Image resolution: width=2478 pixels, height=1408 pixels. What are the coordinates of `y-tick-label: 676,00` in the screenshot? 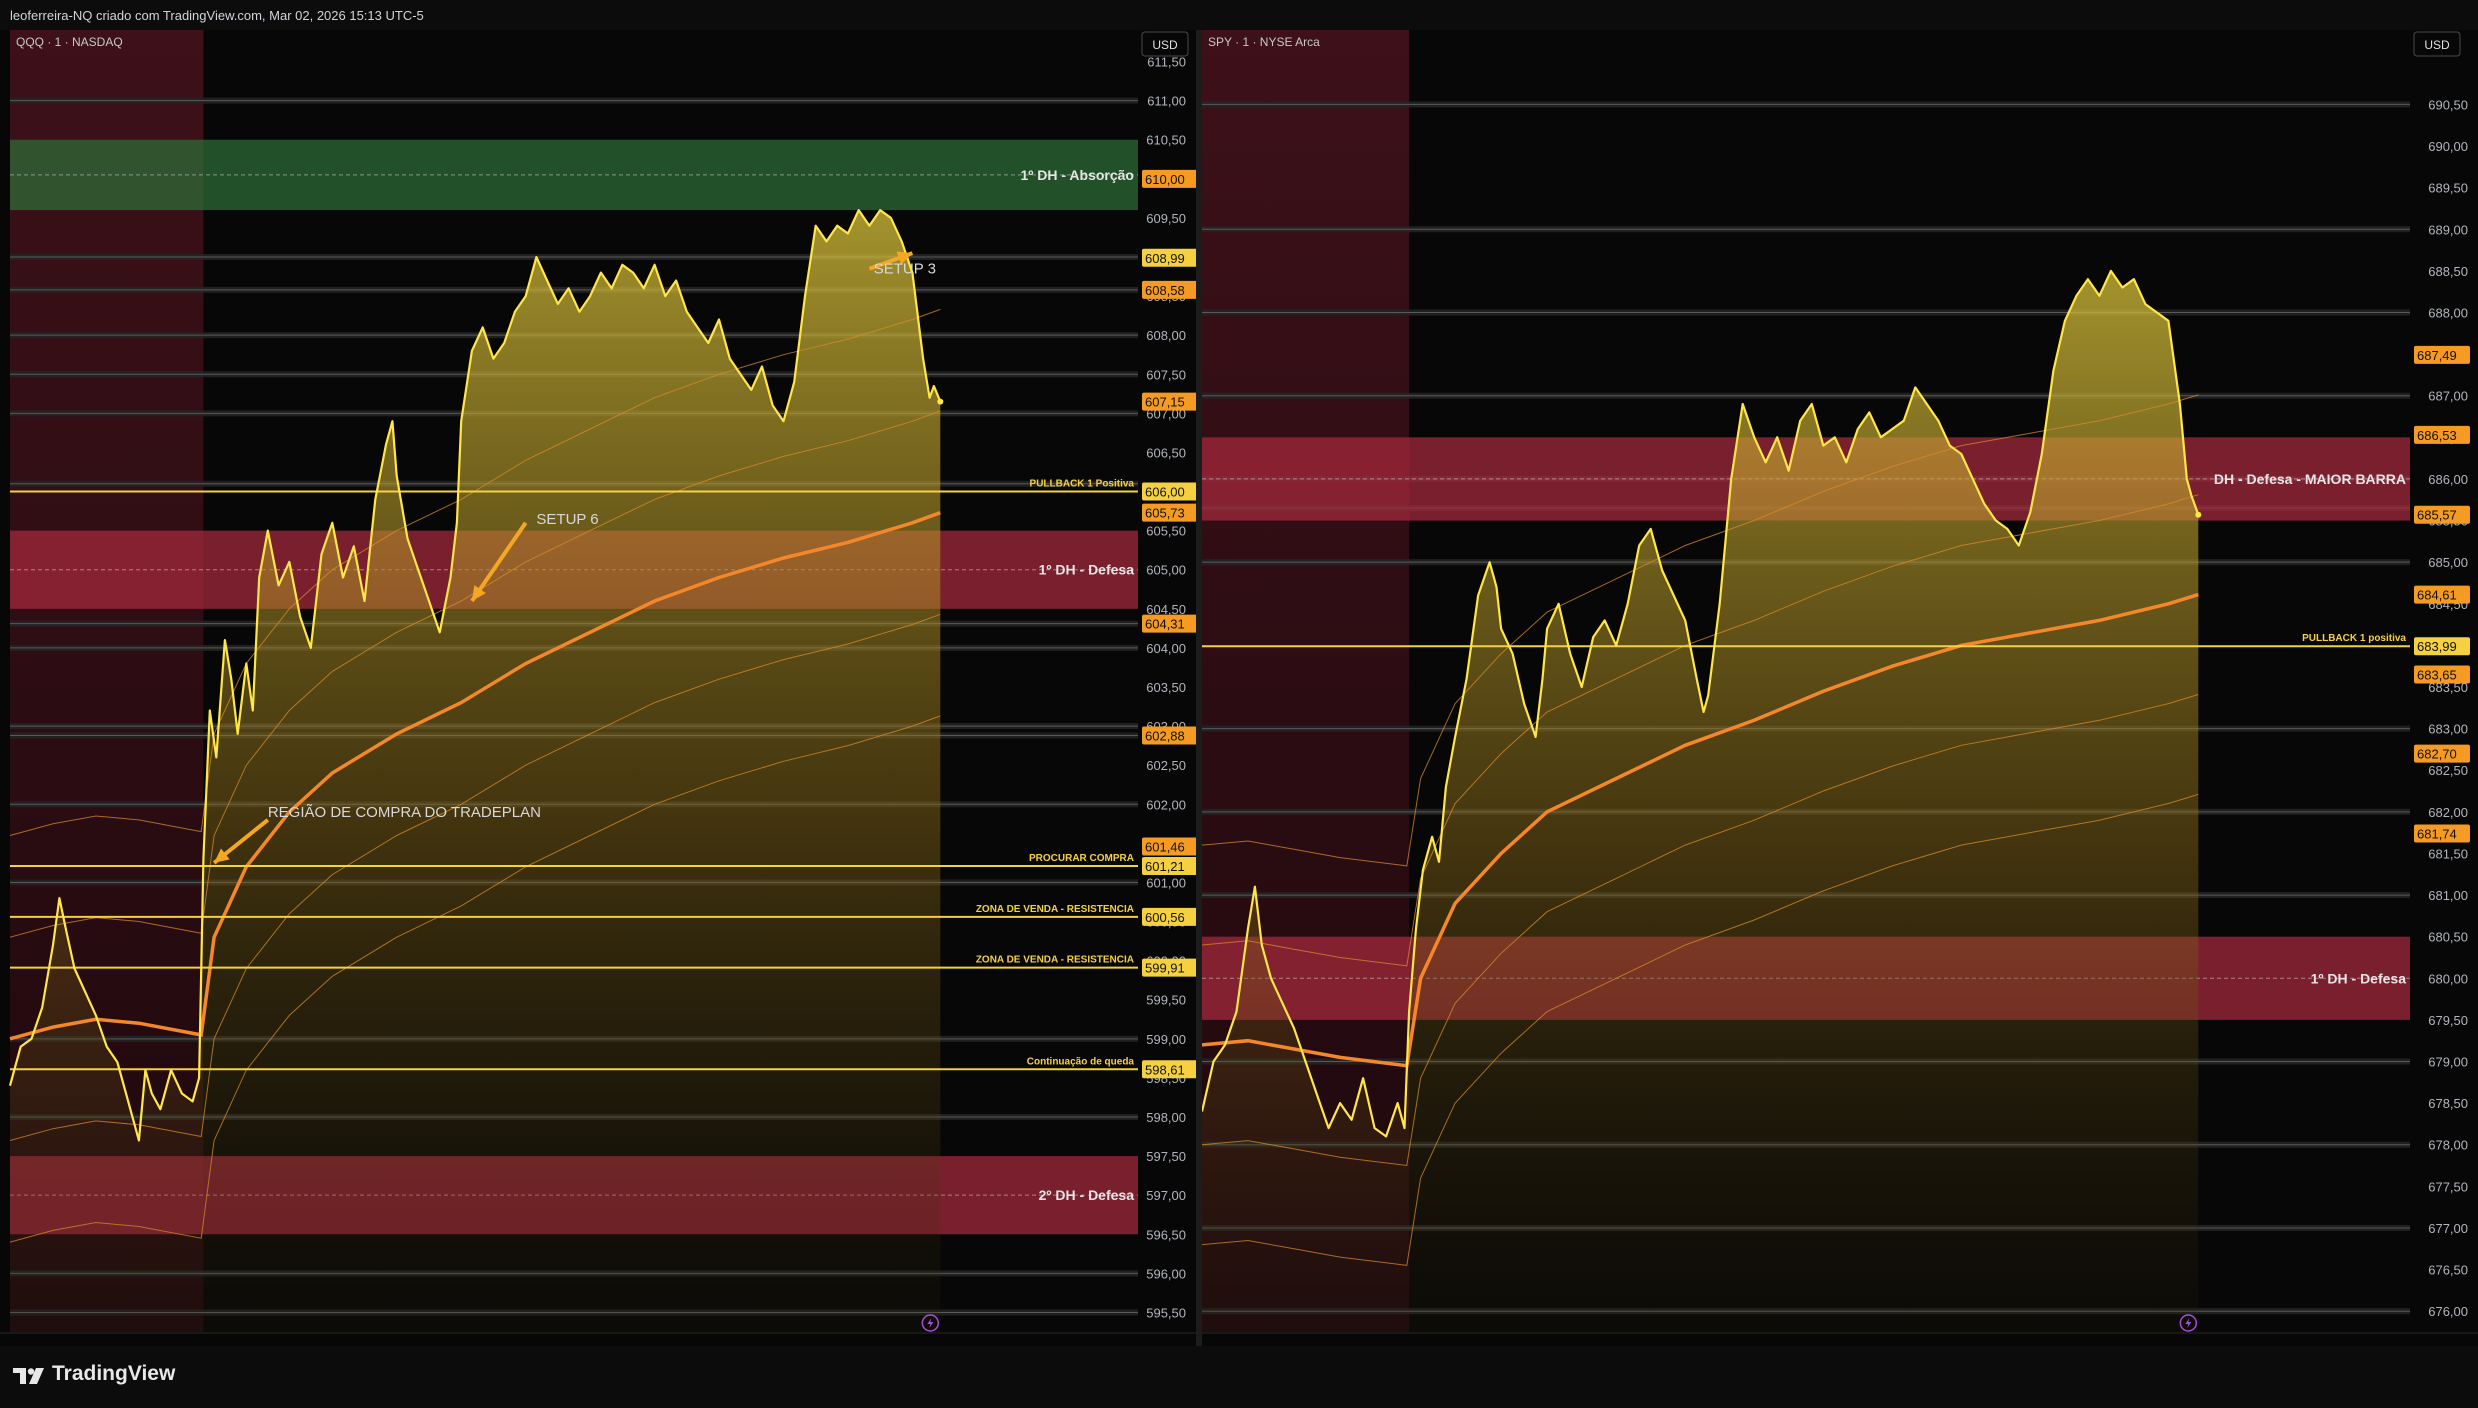 It's located at (2448, 1311).